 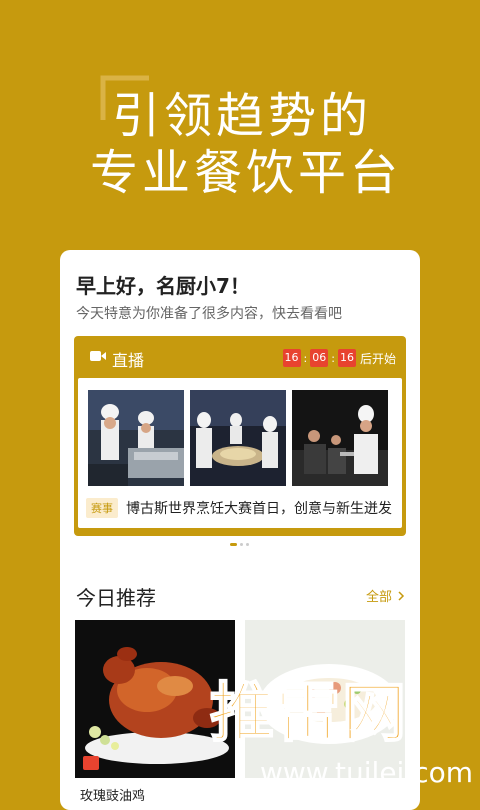 I want to click on chevron-right-icon, so click(x=401, y=595).